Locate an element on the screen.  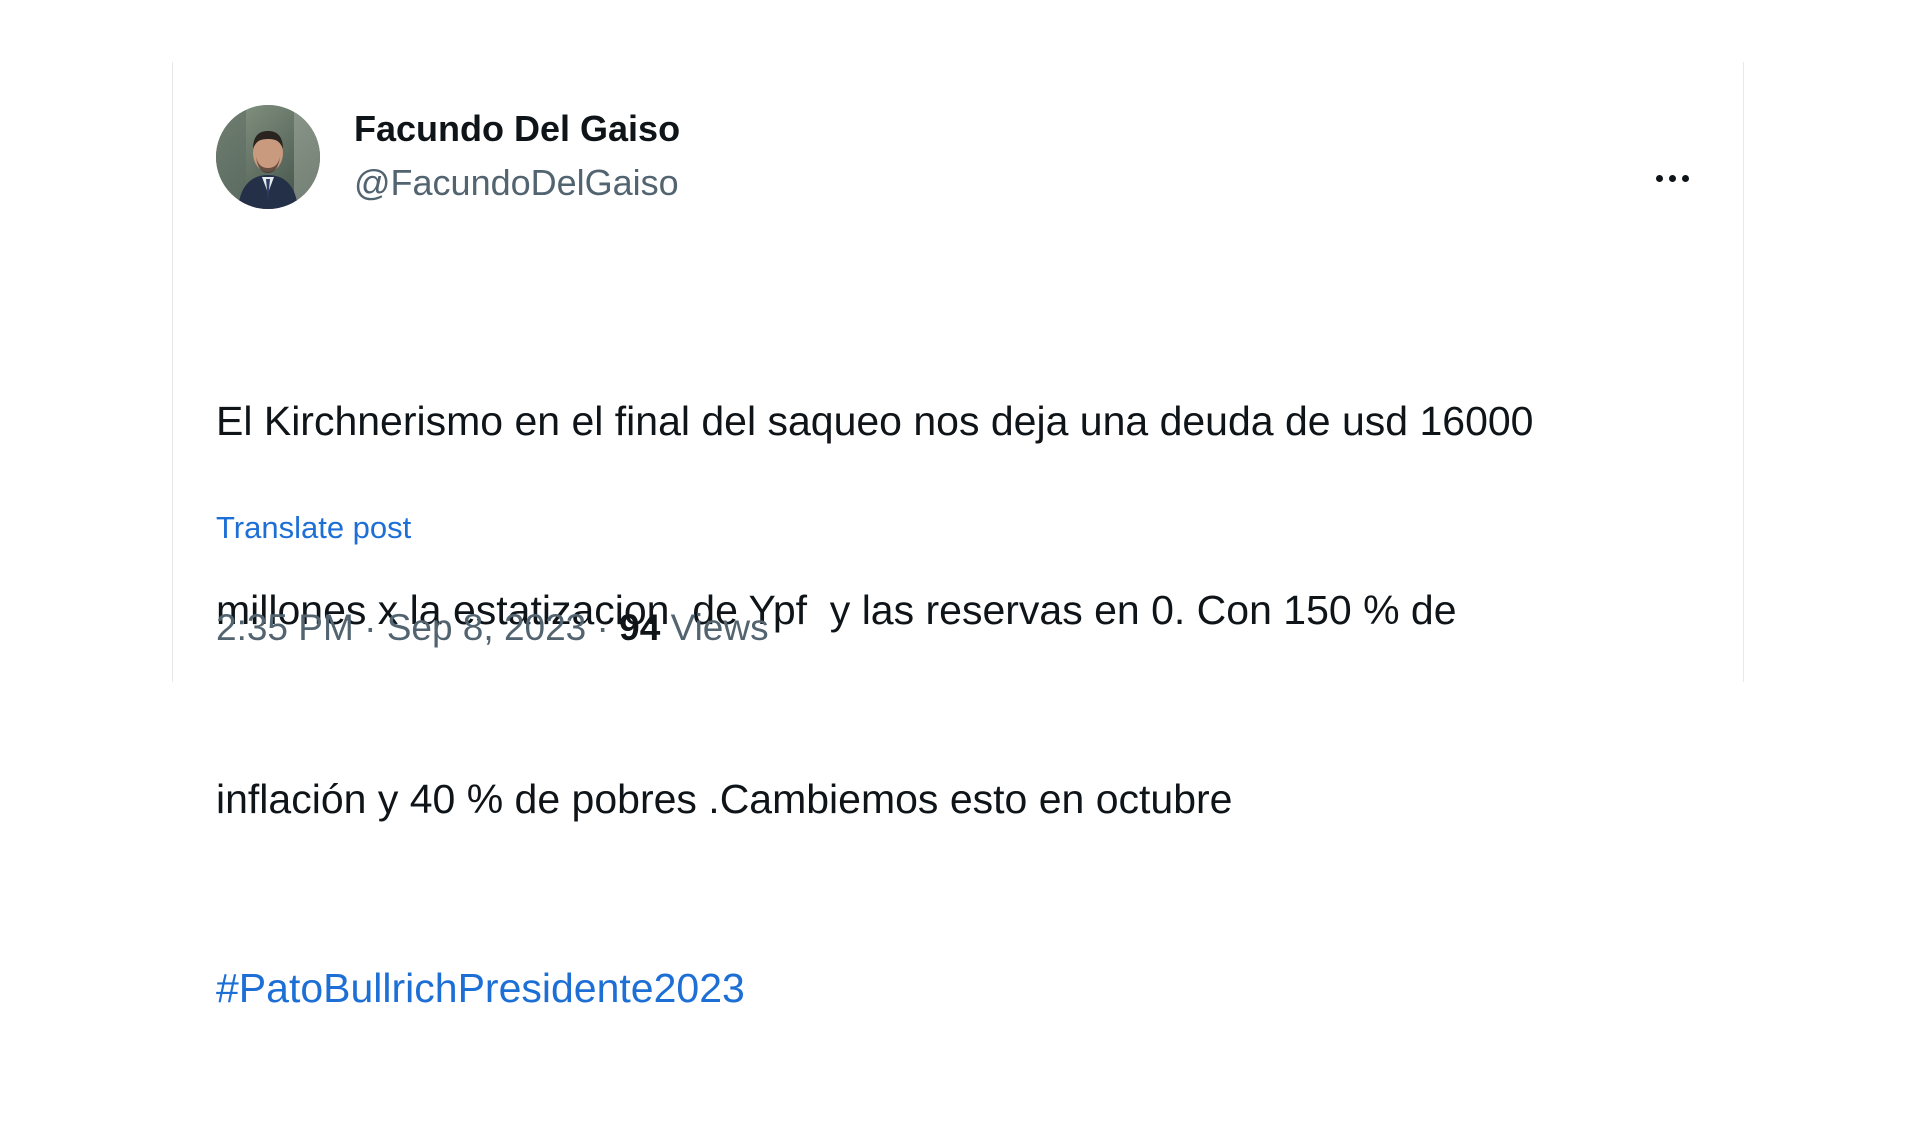
profile-photo-icon is located at coordinates (268, 157).